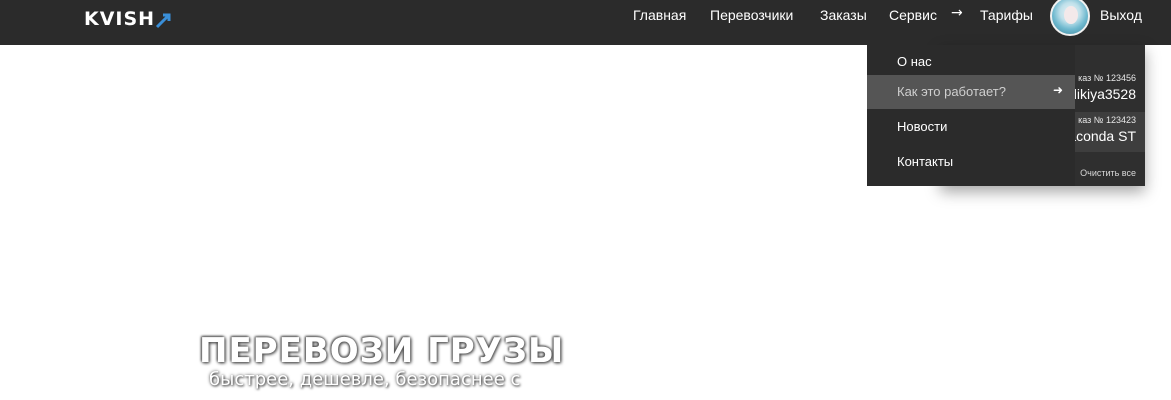 This screenshot has height=400, width=1171. What do you see at coordinates (1057, 90) in the screenshot?
I see `arrow-right-icon: ➜` at bounding box center [1057, 90].